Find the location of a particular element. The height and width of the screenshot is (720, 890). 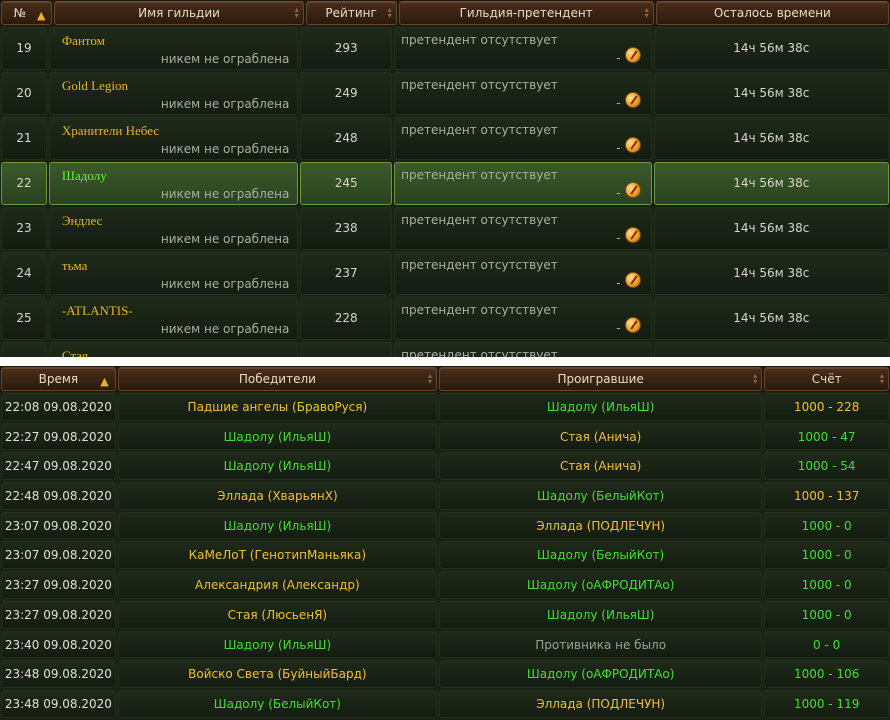

guild-name-link: Gold Legion is located at coordinates (95, 86).